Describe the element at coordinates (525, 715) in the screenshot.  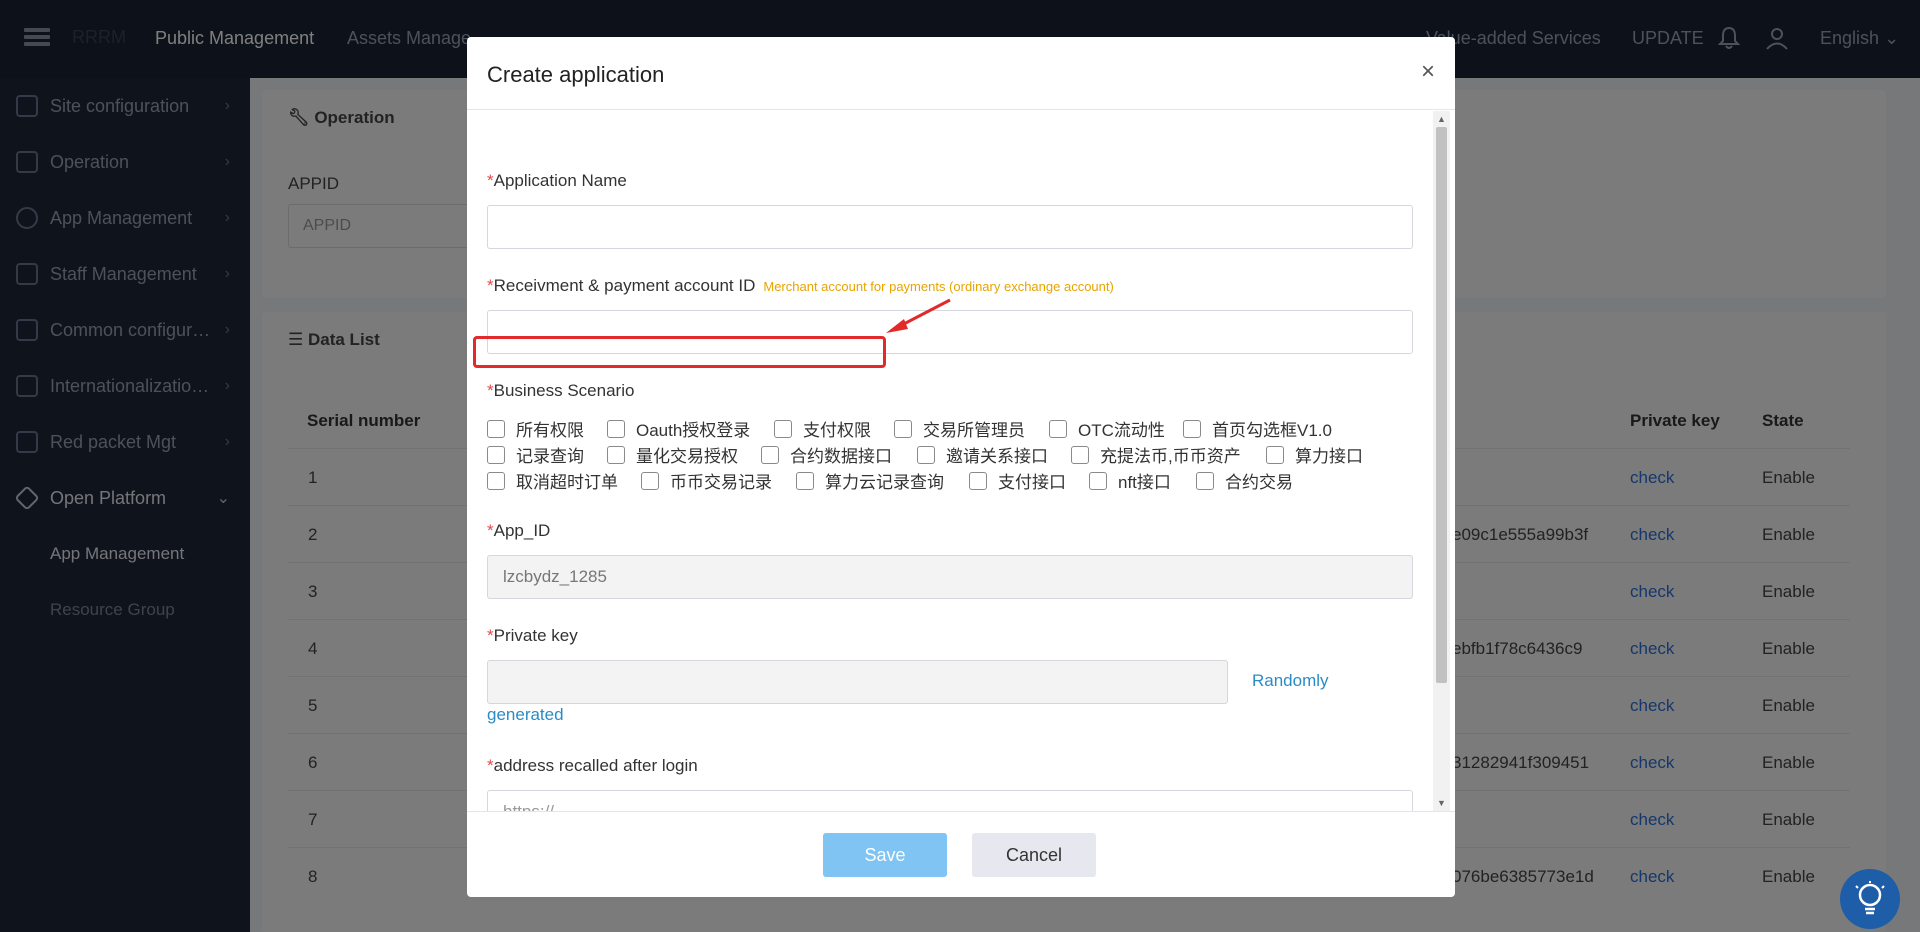
I see `randomly-generate-link-wrap: generated` at that location.